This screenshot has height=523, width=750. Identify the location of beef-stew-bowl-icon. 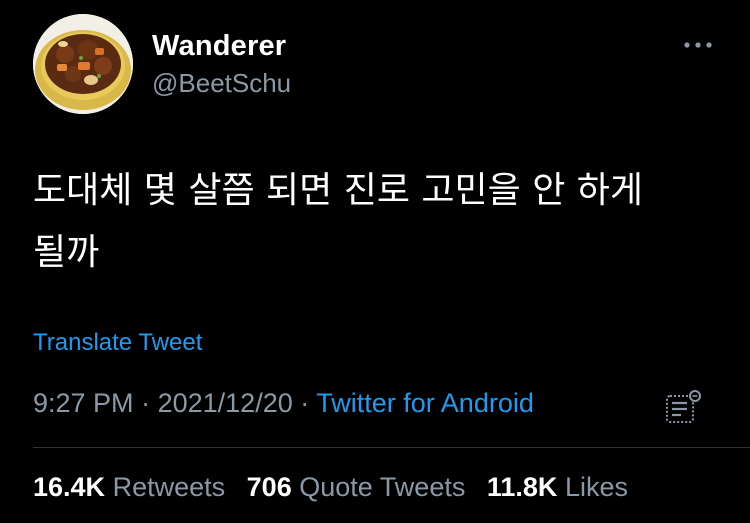
(83, 64).